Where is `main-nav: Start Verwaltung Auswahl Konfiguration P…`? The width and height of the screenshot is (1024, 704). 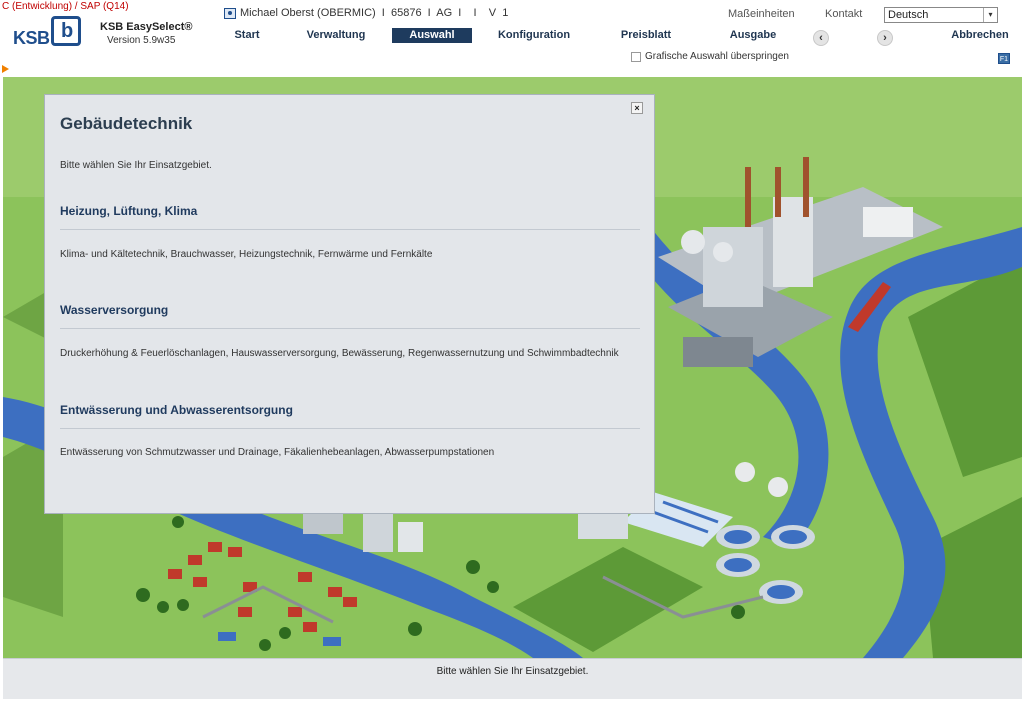
main-nav: Start Verwaltung Auswahl Konfiguration P… is located at coordinates (512, 36).